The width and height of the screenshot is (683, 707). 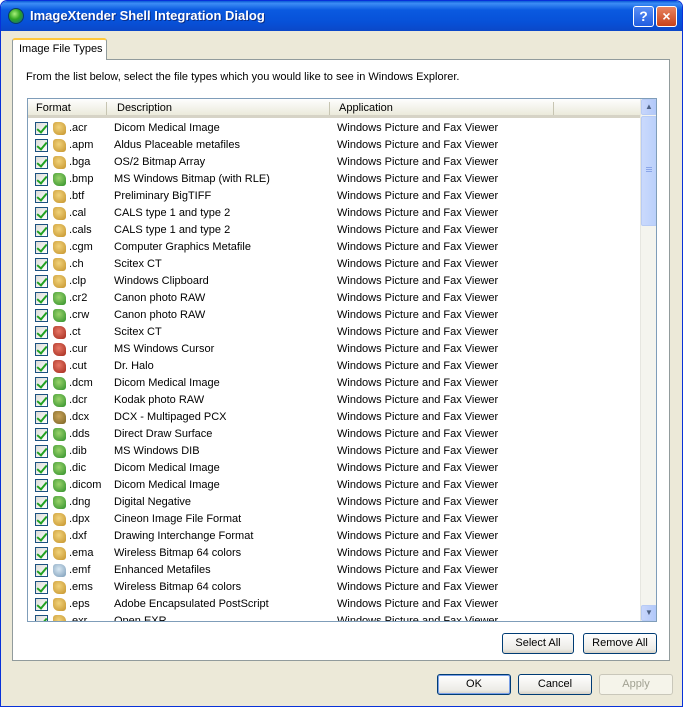 What do you see at coordinates (648, 360) in the screenshot?
I see `vertical-scrollbar: ▲ ▼` at bounding box center [648, 360].